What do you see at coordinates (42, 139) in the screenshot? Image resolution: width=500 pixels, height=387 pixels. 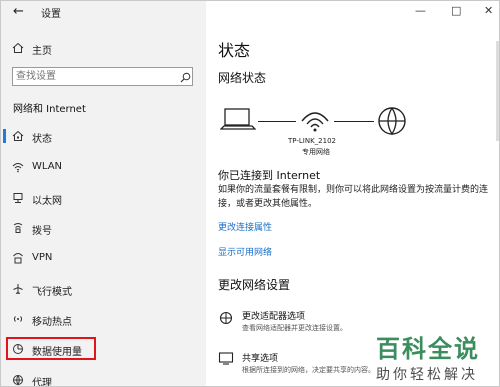 I see `sidebar-item-label: 状态` at bounding box center [42, 139].